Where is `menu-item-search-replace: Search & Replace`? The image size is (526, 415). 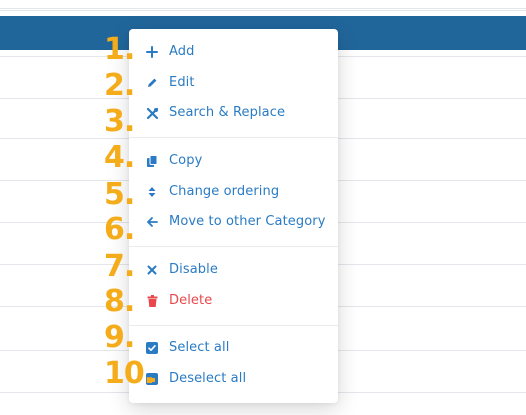 menu-item-search-replace: Search & Replace is located at coordinates (233, 113).